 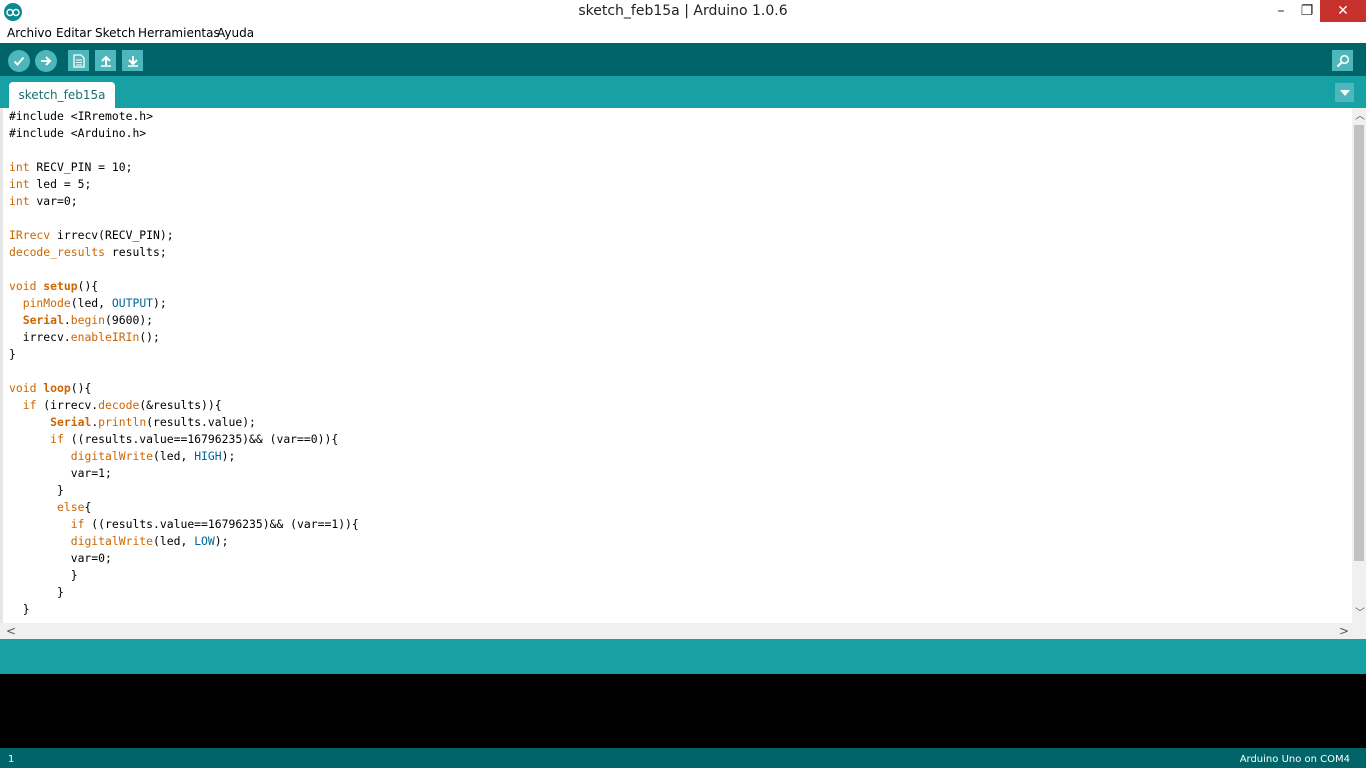 What do you see at coordinates (30, 235) in the screenshot?
I see `code-token: IRrecv` at bounding box center [30, 235].